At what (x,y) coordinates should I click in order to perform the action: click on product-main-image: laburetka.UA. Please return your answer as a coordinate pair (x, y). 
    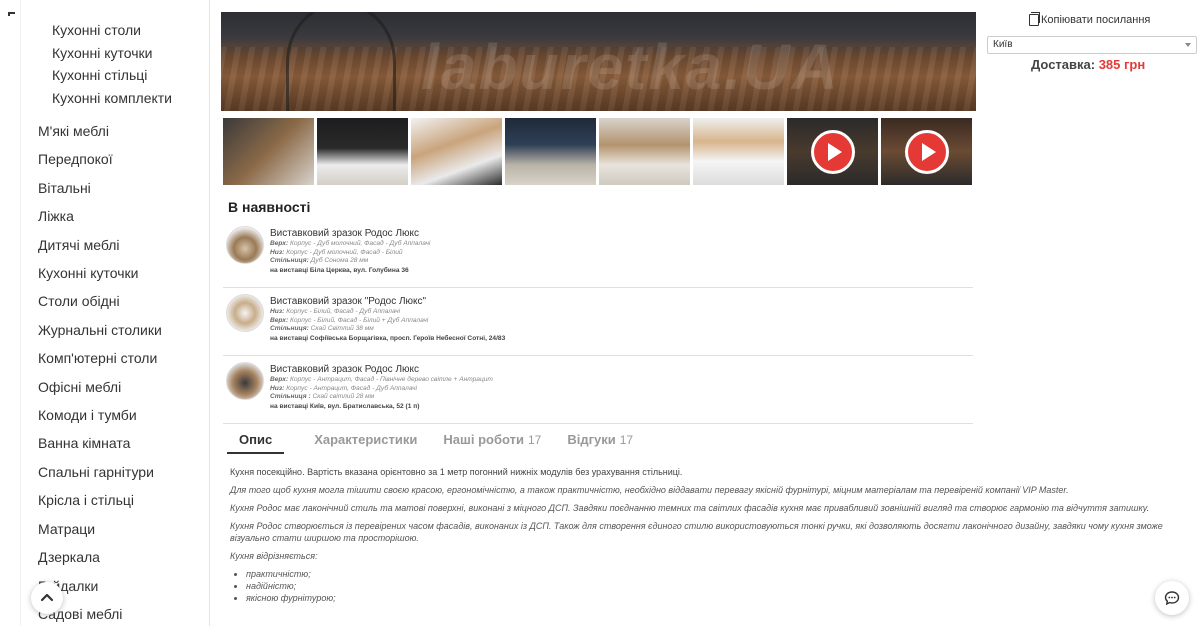
    Looking at the image, I should click on (598, 61).